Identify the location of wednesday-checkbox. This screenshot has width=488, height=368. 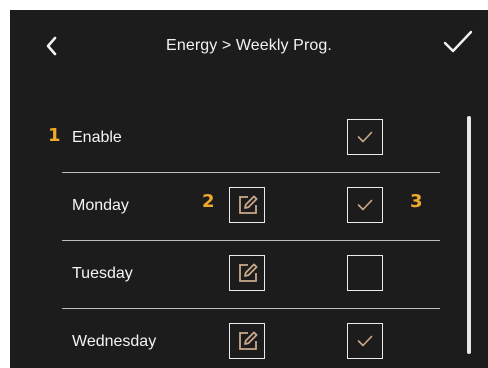
(365, 341).